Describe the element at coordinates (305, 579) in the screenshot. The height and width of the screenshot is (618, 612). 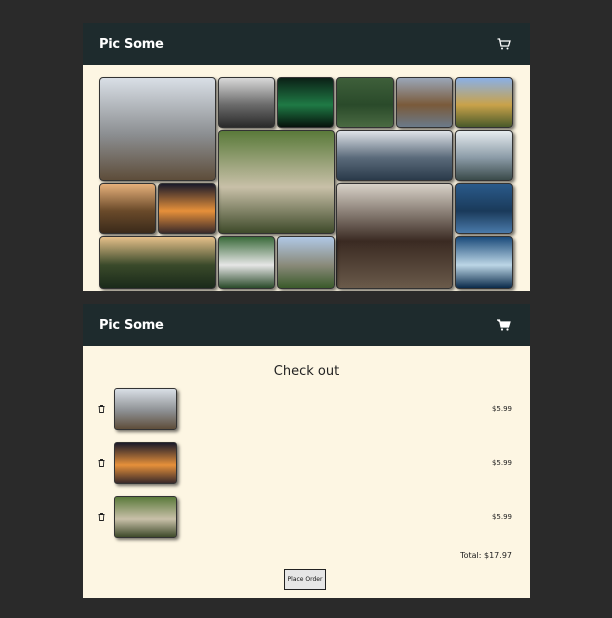
I see `place-order-button: Place Order` at that location.